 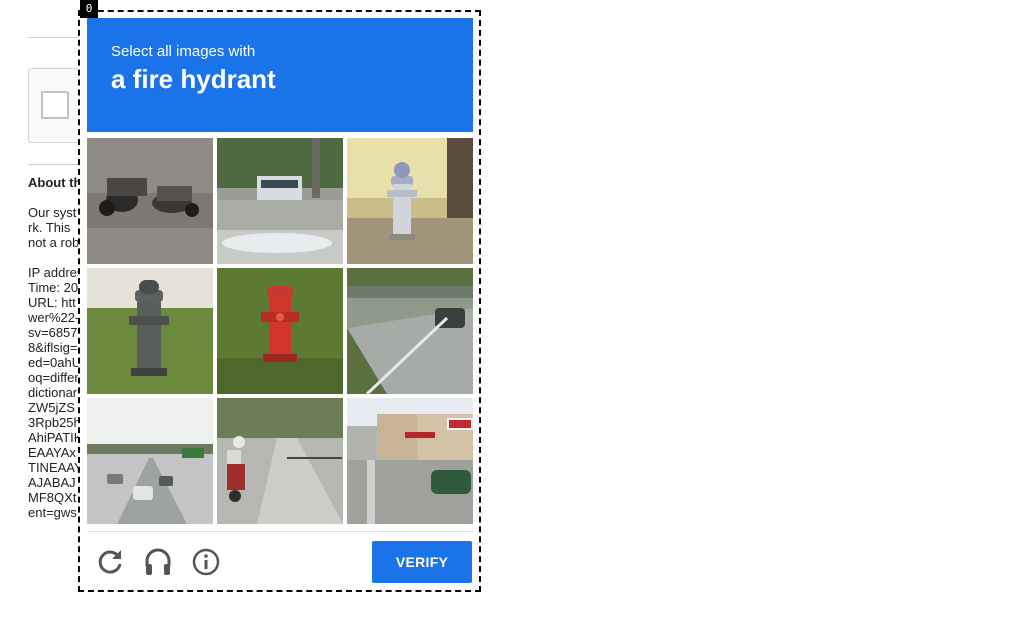 What do you see at coordinates (54, 242) in the screenshot?
I see `body-line: not a rob` at bounding box center [54, 242].